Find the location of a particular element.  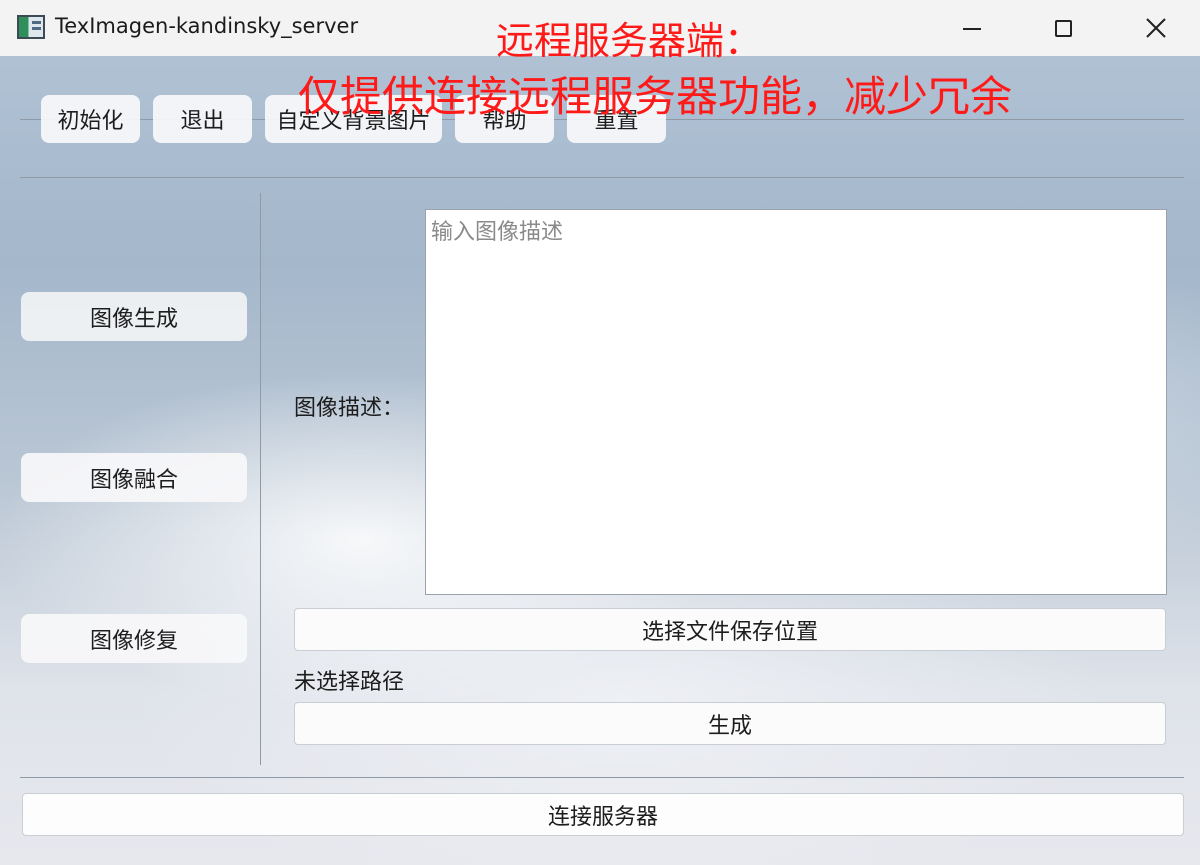

save-path-status: 未选择路径 is located at coordinates (349, 682).